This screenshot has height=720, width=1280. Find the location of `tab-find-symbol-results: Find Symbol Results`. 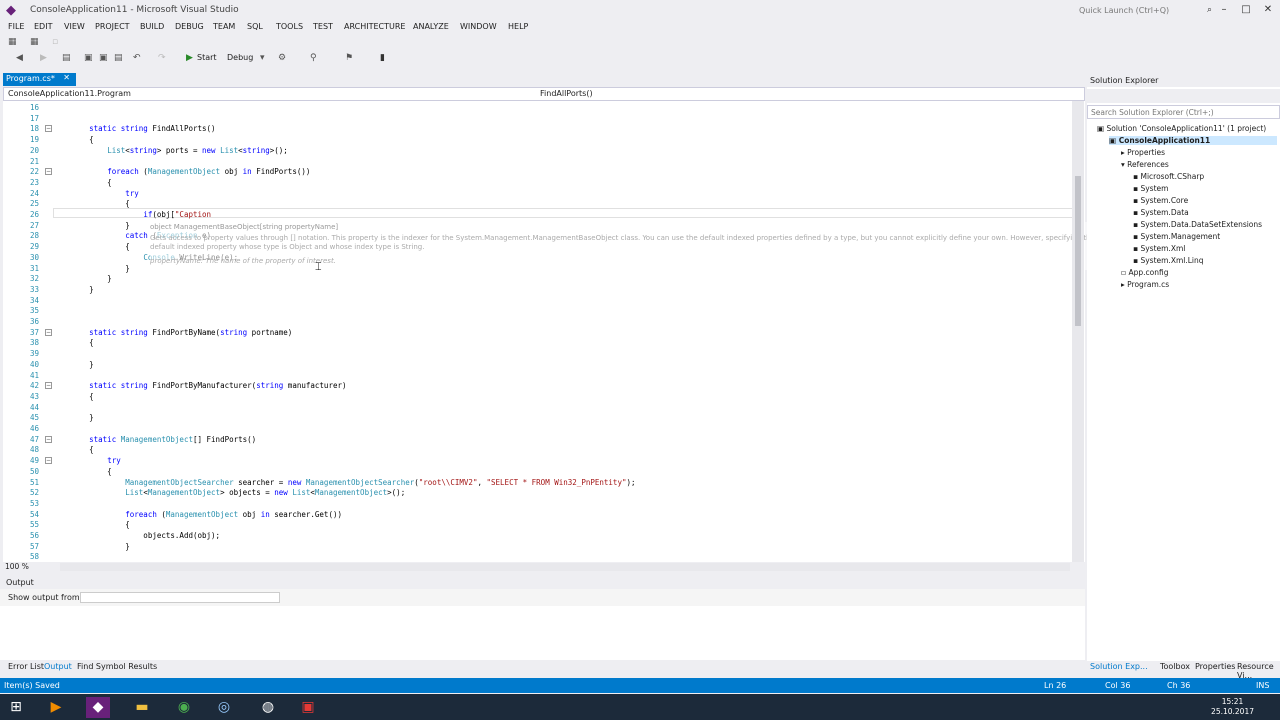

tab-find-symbol-results: Find Symbol Results is located at coordinates (117, 666).